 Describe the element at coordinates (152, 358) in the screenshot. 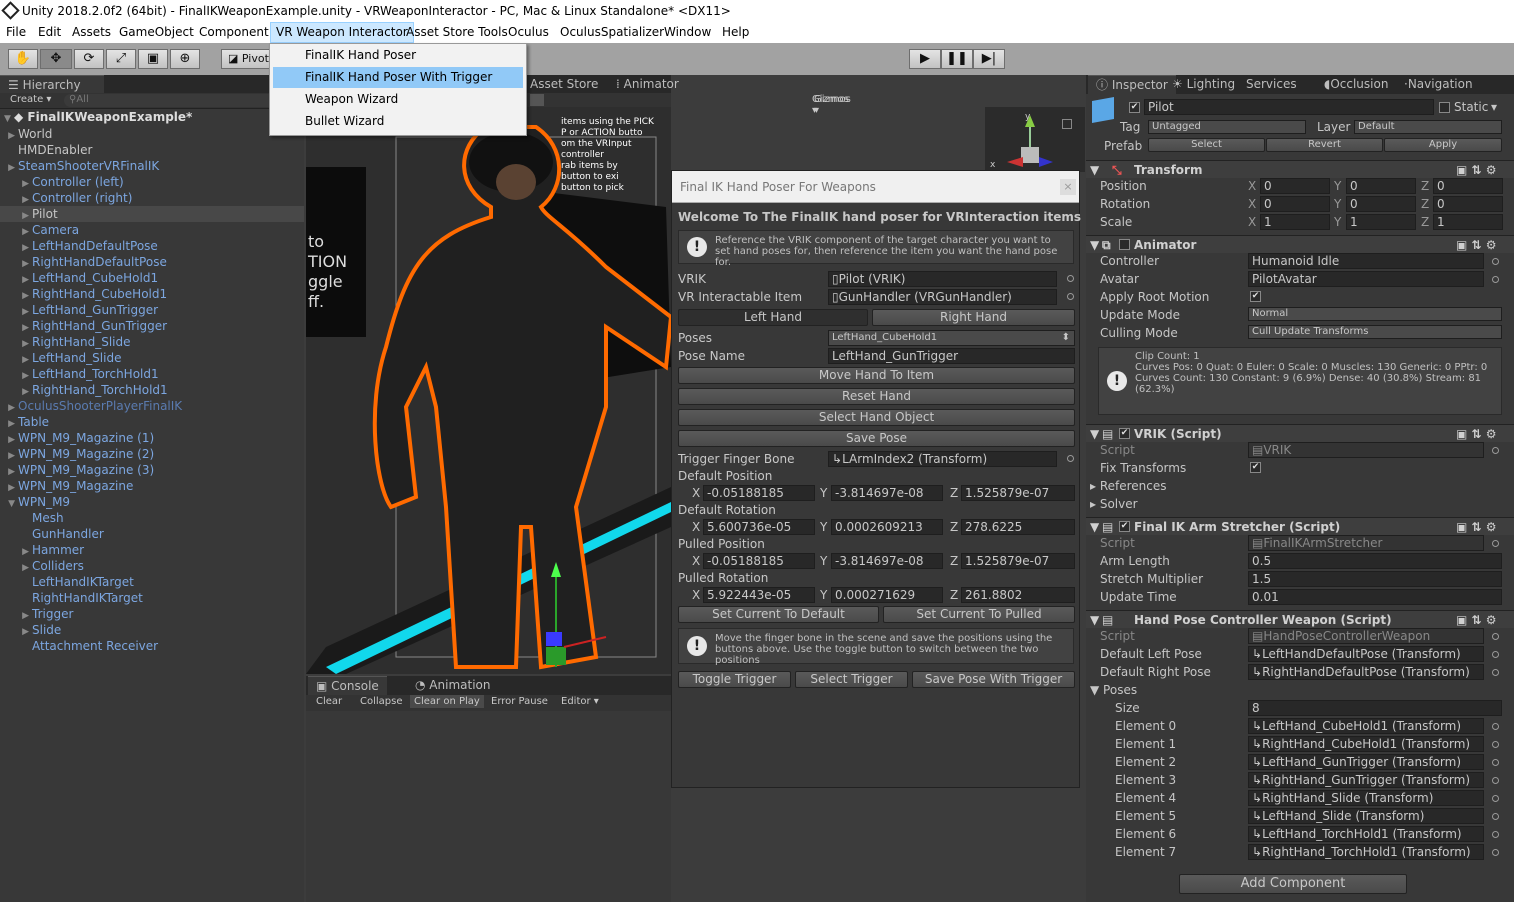

I see `hierarchy-item: ▶ LeftHand_Slide` at that location.